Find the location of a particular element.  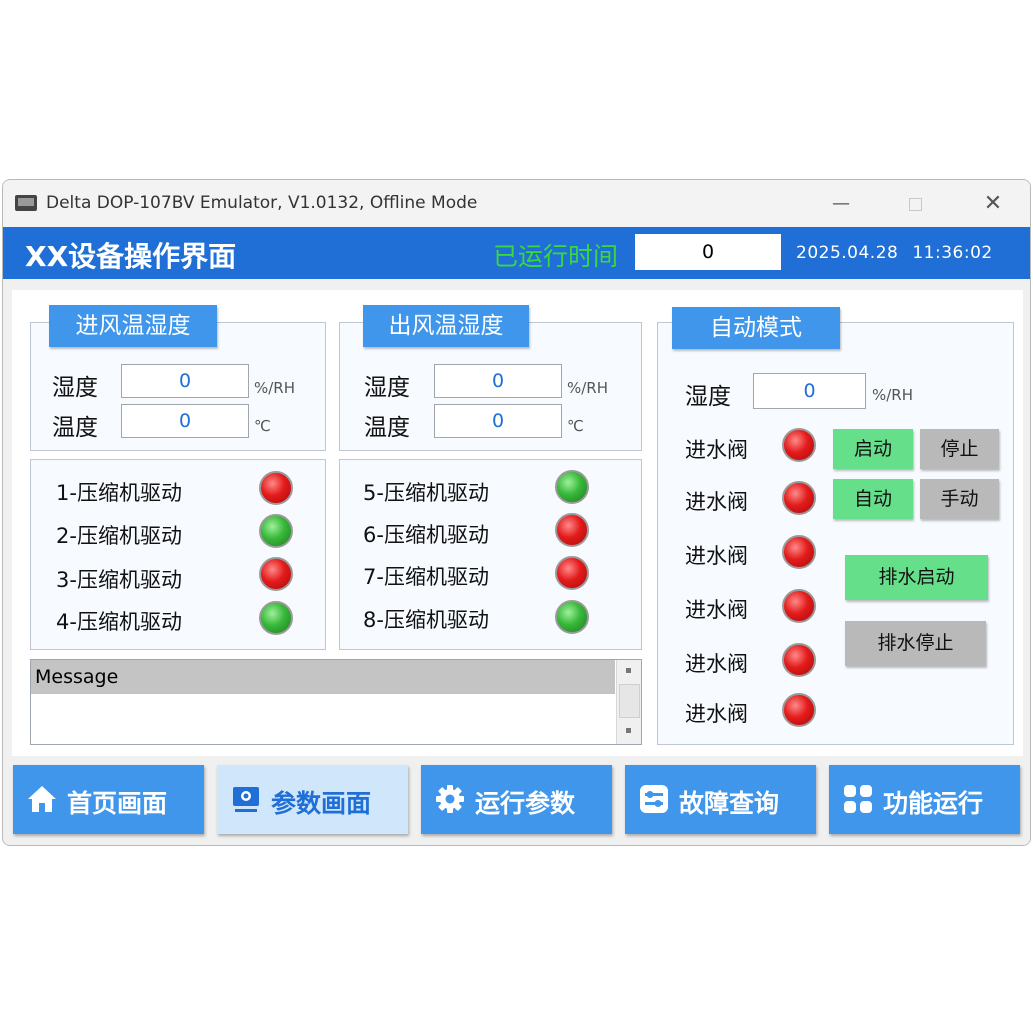

compressor-2-indicator is located at coordinates (276, 531).